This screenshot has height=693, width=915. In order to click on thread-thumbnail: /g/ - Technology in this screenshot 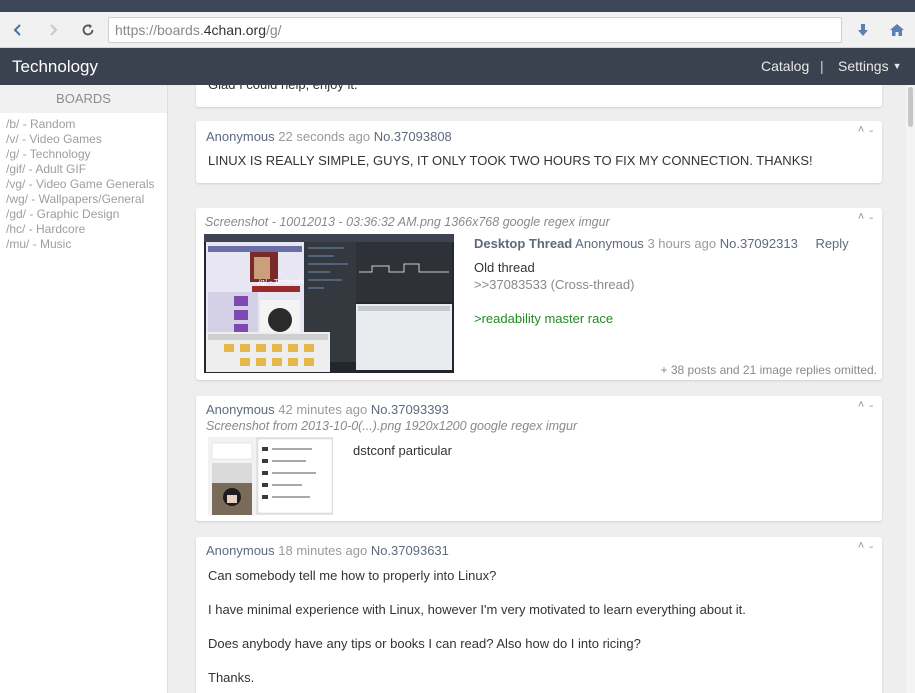, I will do `click(329, 303)`.